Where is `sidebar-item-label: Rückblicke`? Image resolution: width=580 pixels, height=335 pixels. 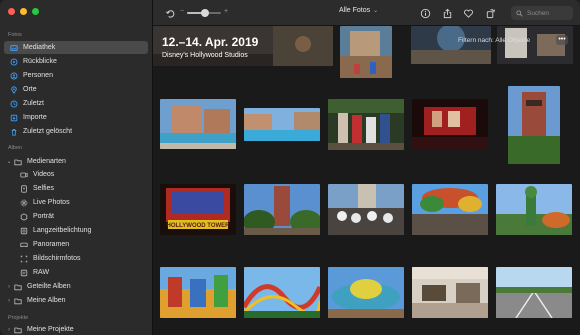
sidebar-item-label: Rückblicke is located at coordinates (40, 61).